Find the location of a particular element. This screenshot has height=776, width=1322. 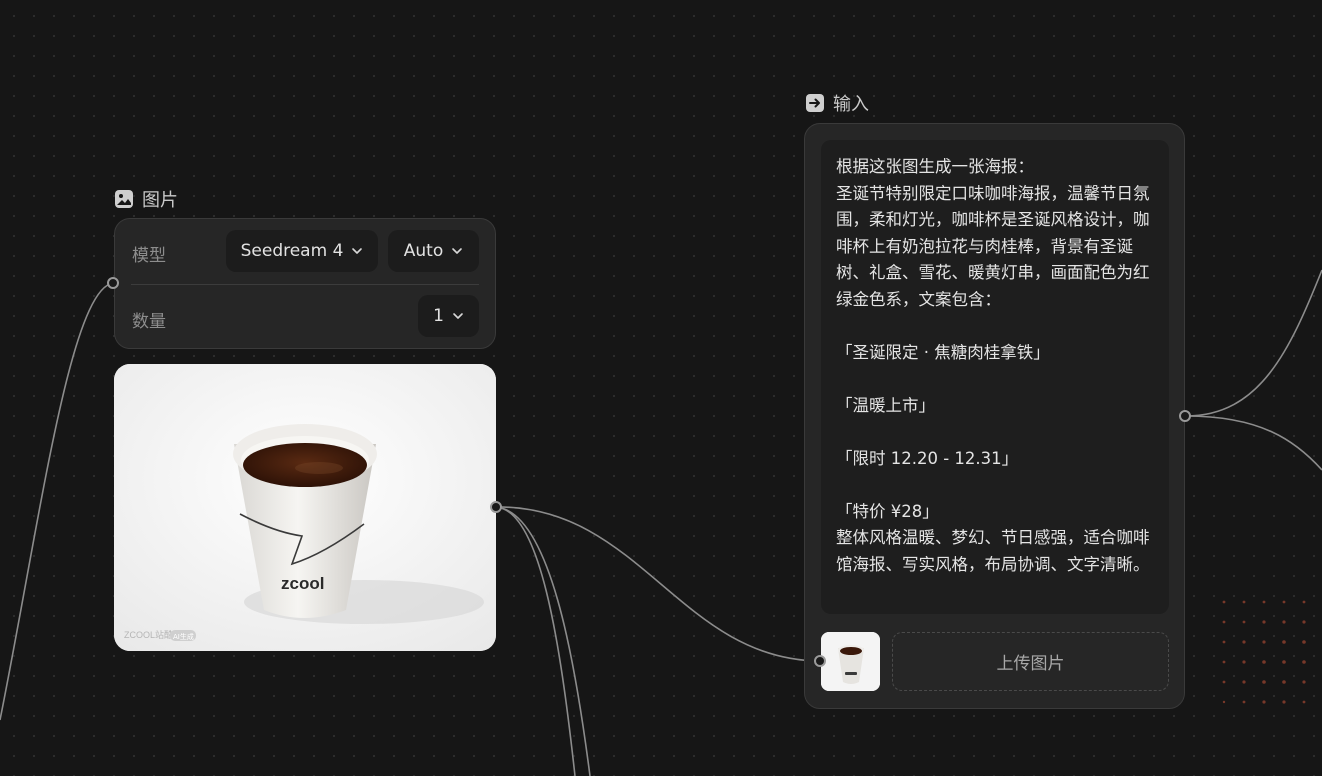

image-icon is located at coordinates (124, 199).